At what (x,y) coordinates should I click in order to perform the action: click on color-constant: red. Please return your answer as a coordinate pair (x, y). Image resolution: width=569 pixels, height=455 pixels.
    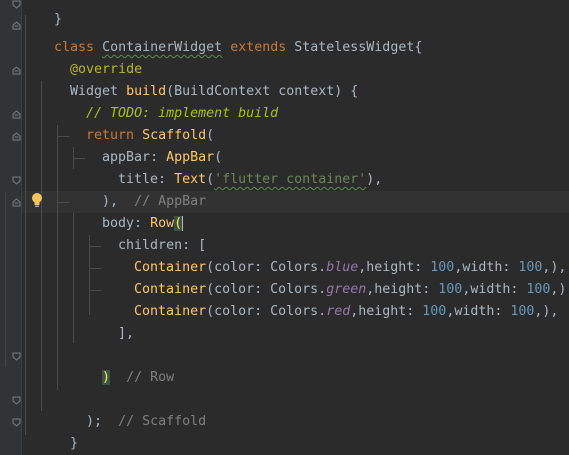
    Looking at the image, I should click on (338, 311).